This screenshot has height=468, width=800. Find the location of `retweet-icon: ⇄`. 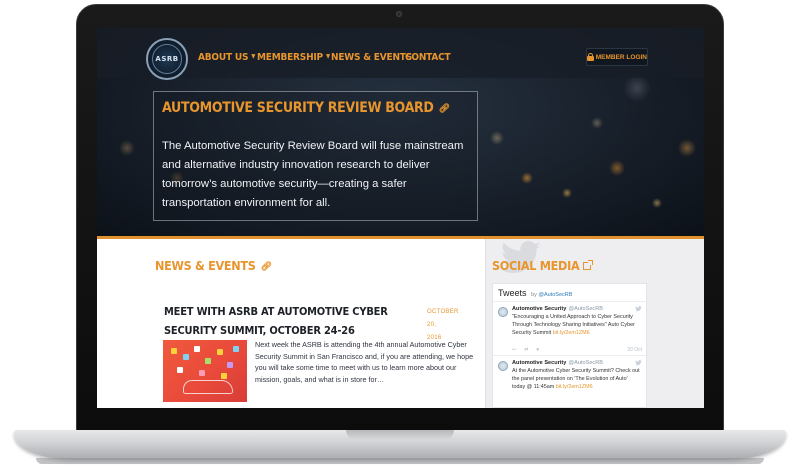

retweet-icon: ⇄ is located at coordinates (526, 350).